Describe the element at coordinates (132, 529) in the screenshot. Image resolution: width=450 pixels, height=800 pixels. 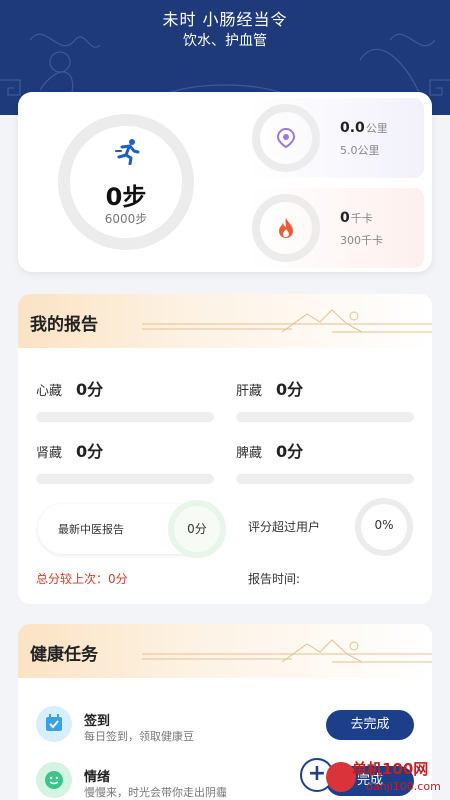
I see `latest-tcm-report-button: 最新中医报告 0分` at that location.